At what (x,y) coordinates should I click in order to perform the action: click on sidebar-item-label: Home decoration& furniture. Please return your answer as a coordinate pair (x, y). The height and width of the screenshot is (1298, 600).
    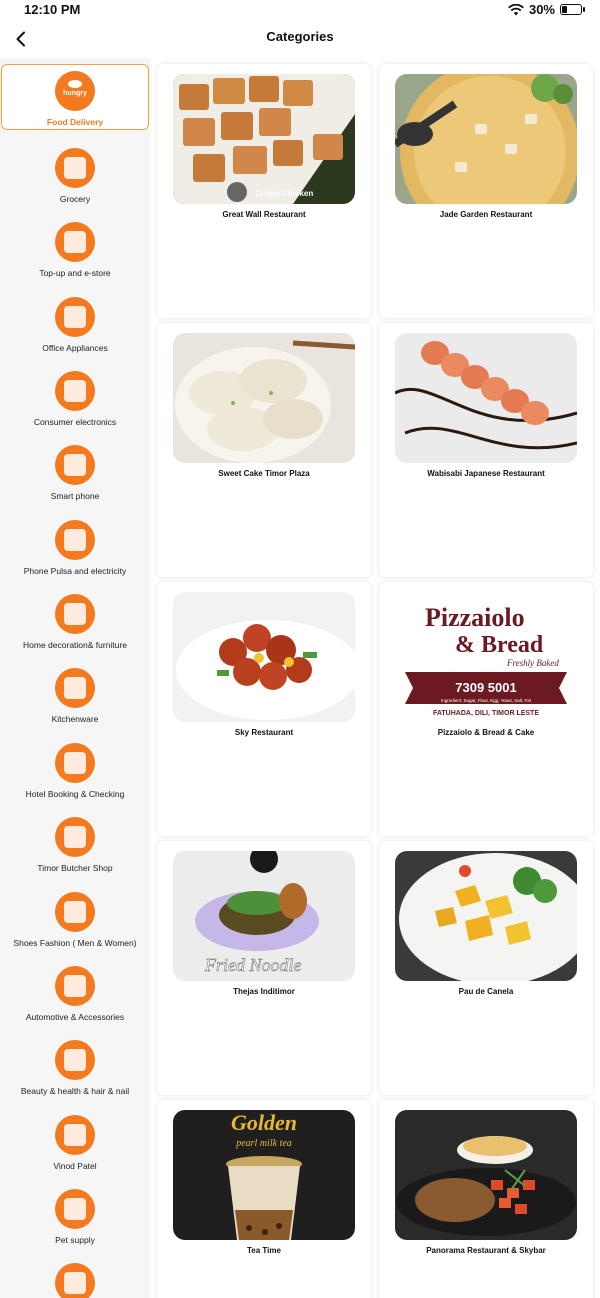
    Looking at the image, I should click on (75, 645).